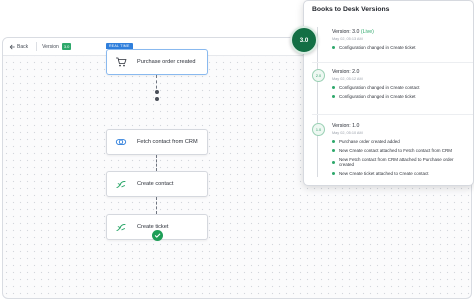  Describe the element at coordinates (353, 32) in the screenshot. I see `version-title: Version: 3.0 (Live)` at that location.